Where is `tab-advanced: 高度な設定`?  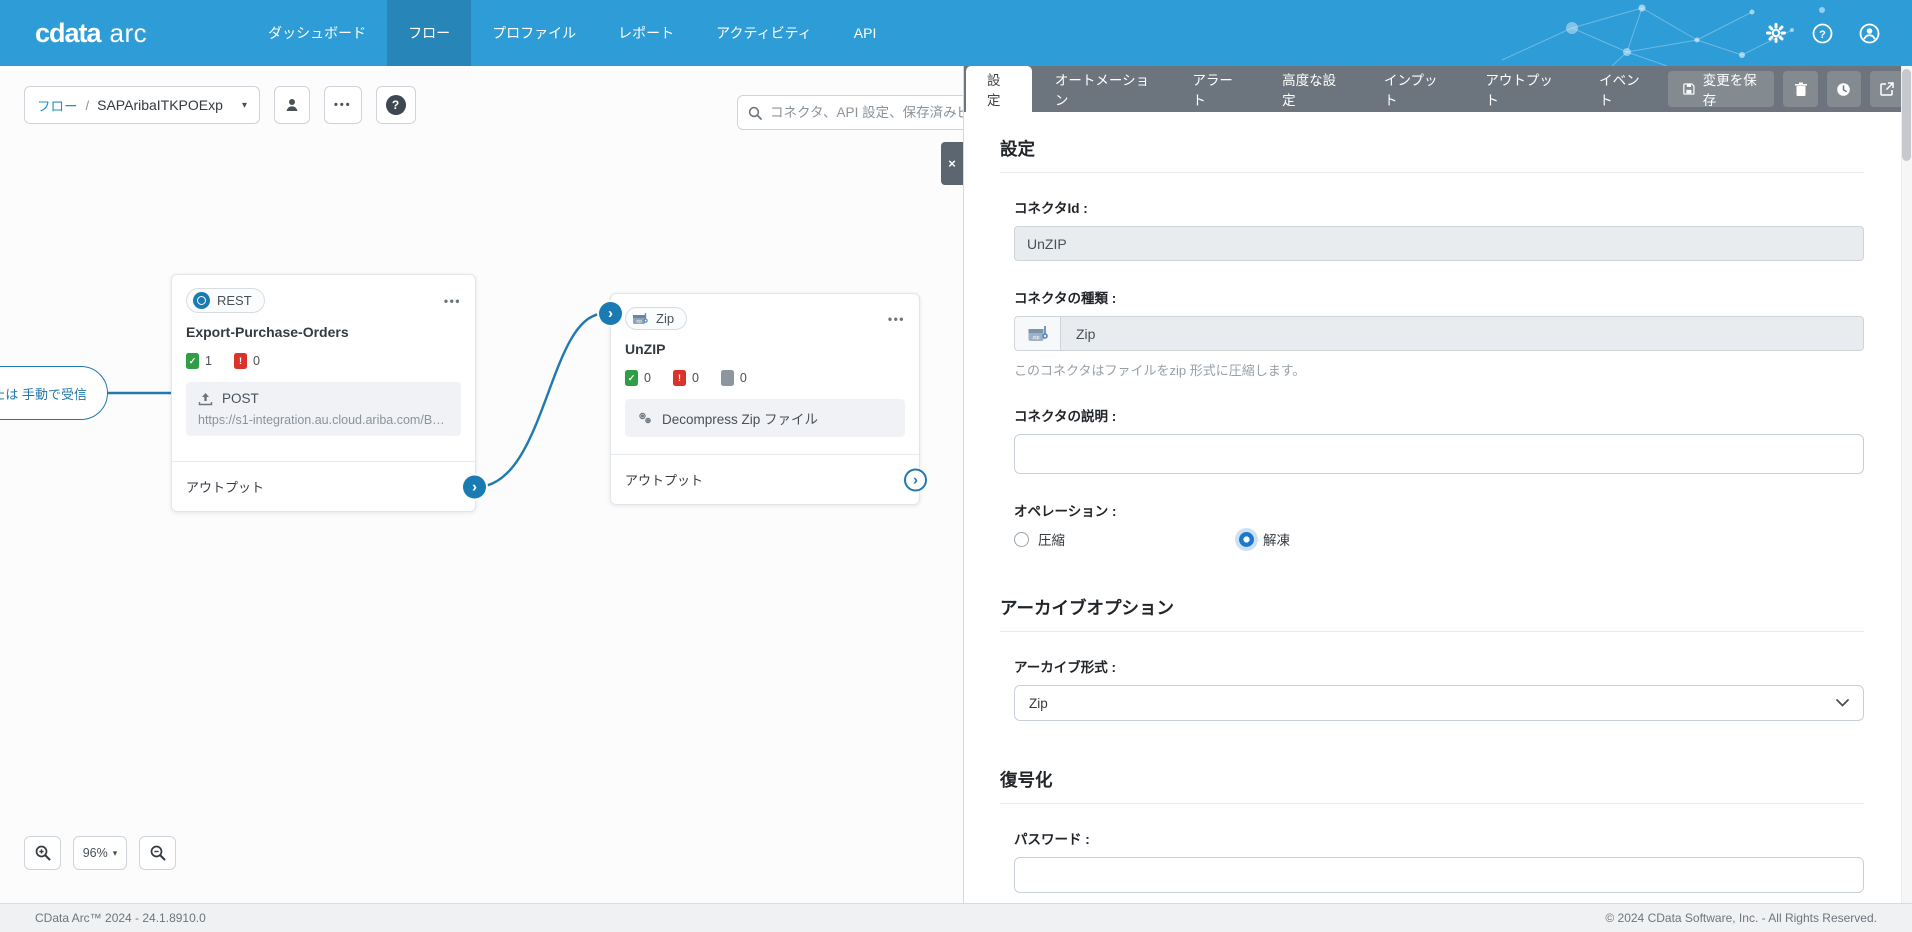
tab-advanced: 高度な設定 is located at coordinates (1312, 89).